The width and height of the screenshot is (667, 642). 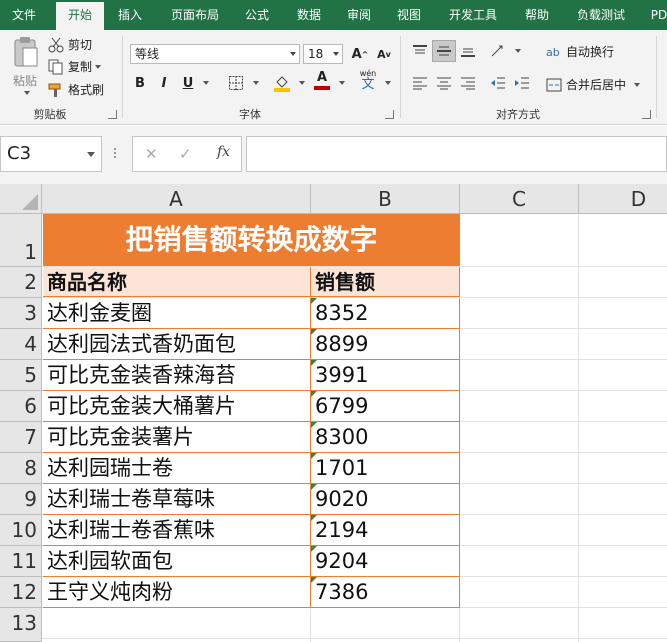 What do you see at coordinates (177, 499) in the screenshot?
I see `cell-name: 达利瑞士卷草莓味` at bounding box center [177, 499].